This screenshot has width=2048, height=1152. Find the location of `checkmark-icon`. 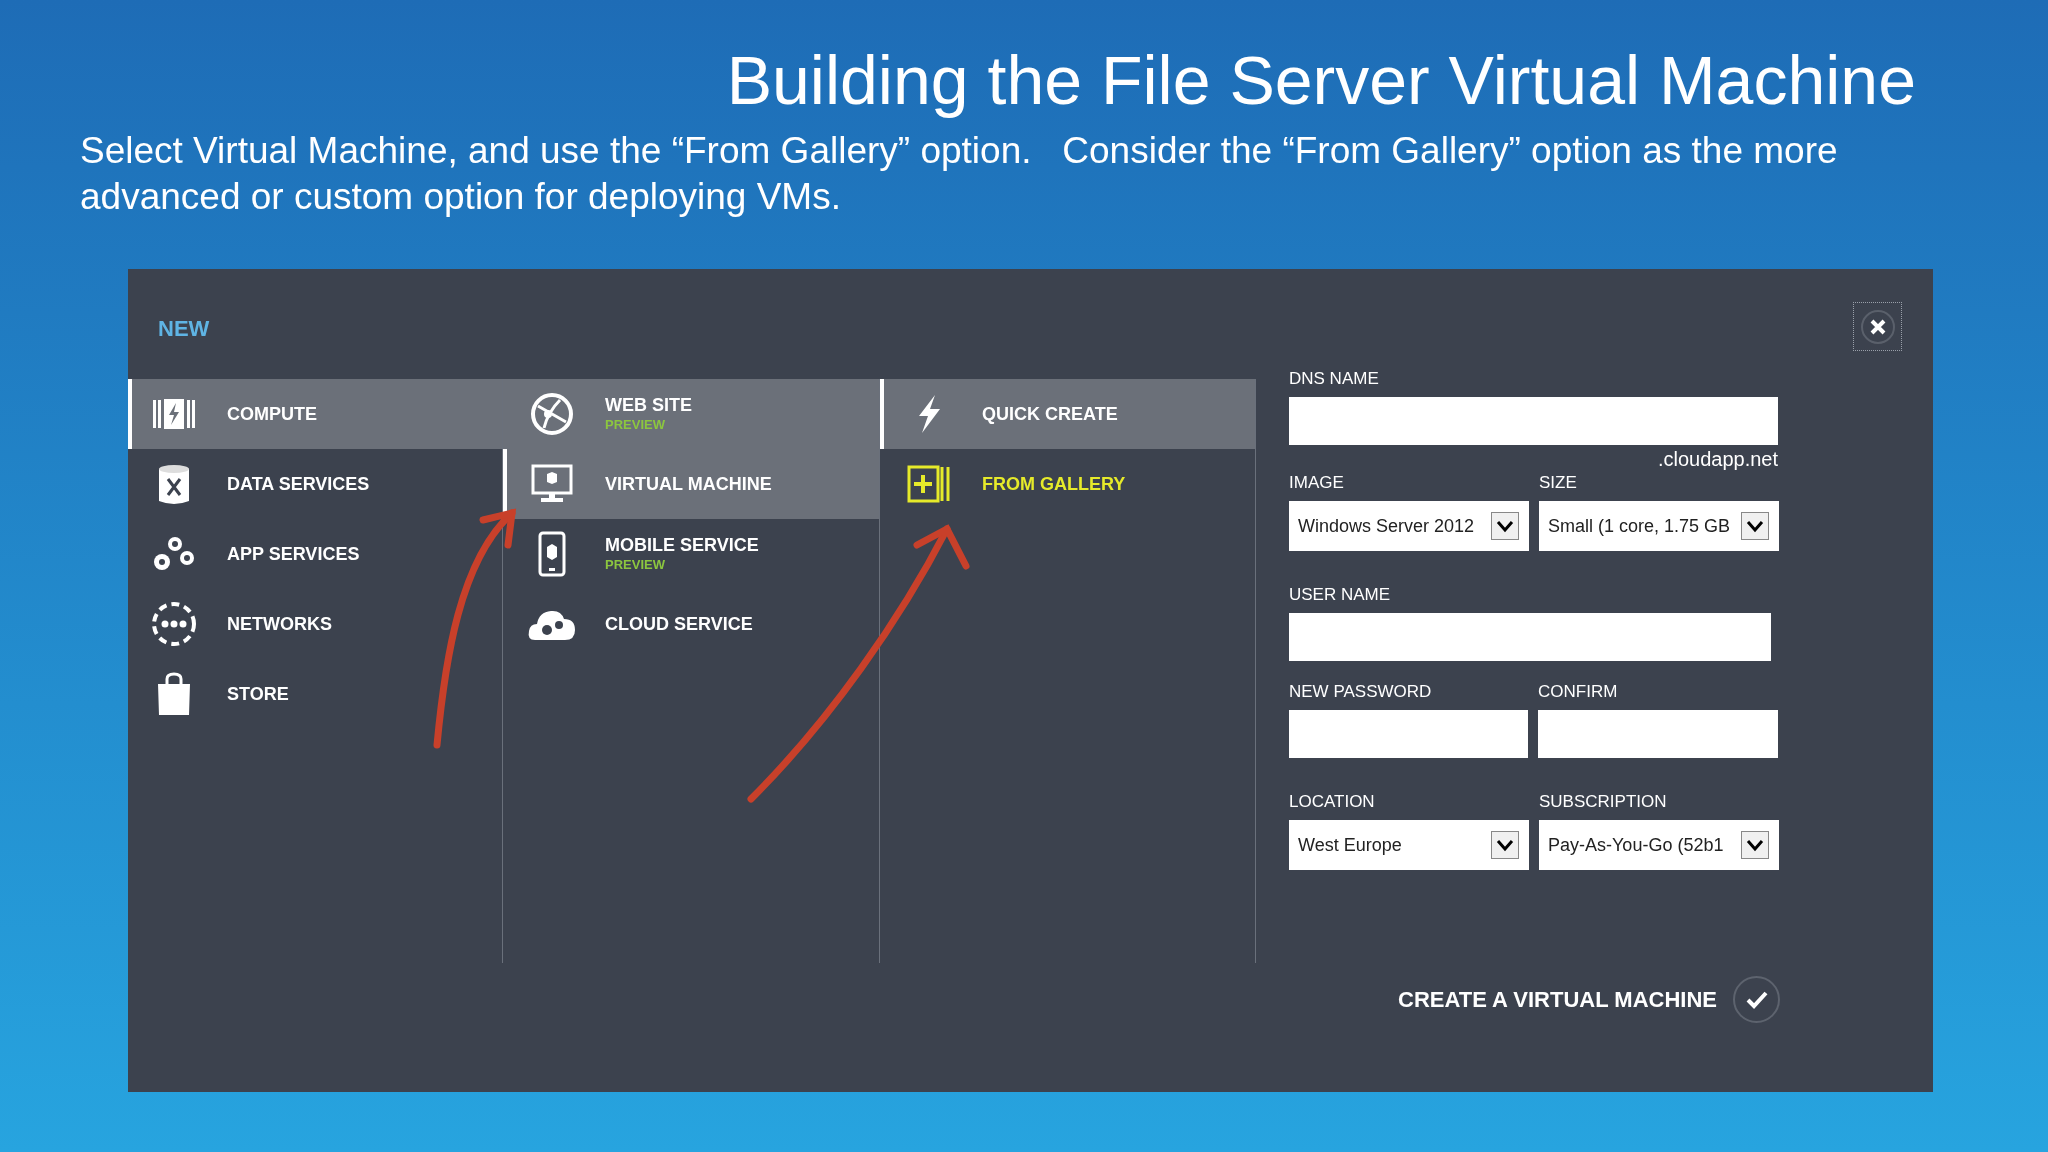

checkmark-icon is located at coordinates (1756, 999).